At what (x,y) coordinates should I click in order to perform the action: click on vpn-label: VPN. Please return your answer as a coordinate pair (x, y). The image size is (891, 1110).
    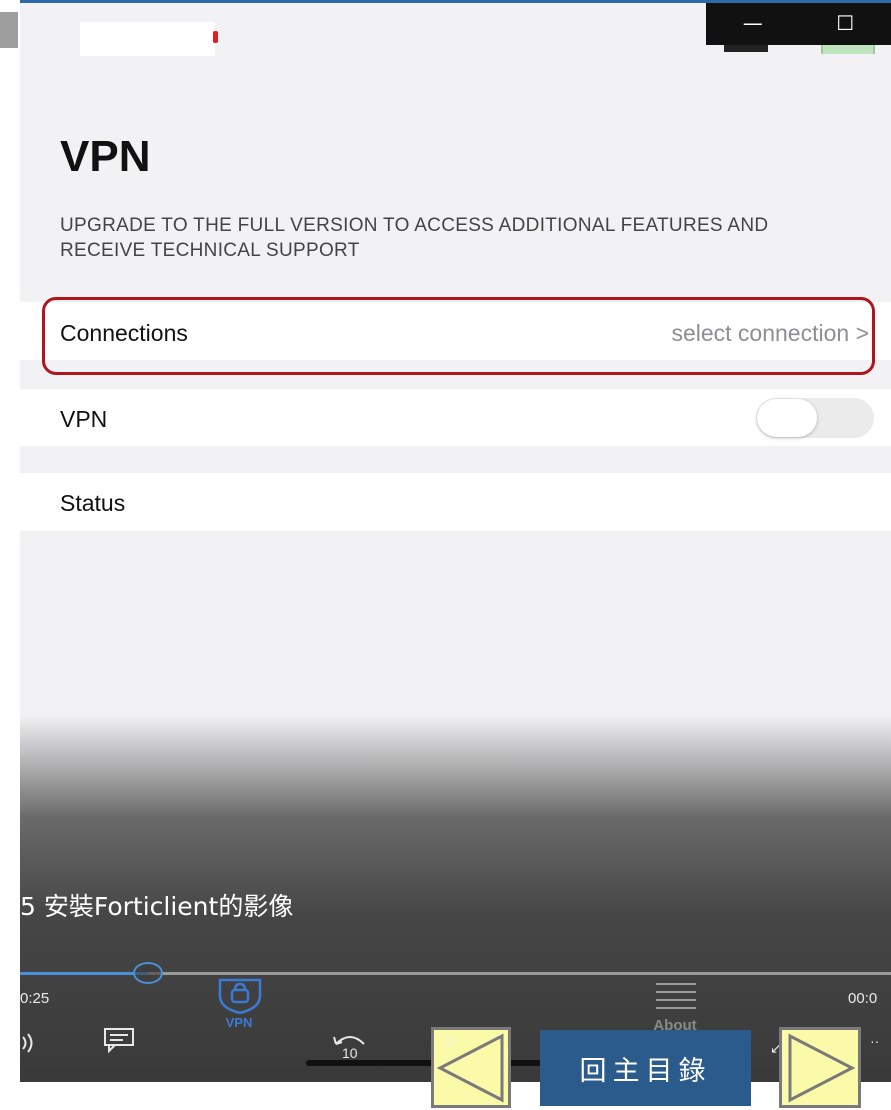
    Looking at the image, I should click on (84, 419).